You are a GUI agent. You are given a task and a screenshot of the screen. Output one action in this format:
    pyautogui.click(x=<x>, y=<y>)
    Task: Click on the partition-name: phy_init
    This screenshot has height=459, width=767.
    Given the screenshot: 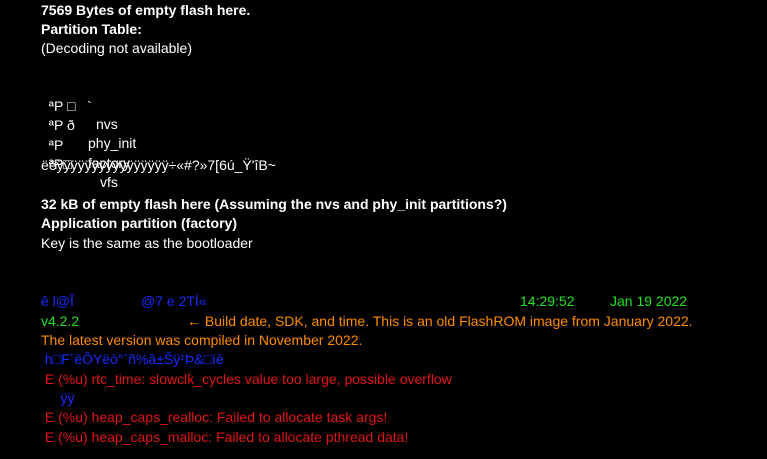 What is the action you would take?
    pyautogui.click(x=112, y=143)
    